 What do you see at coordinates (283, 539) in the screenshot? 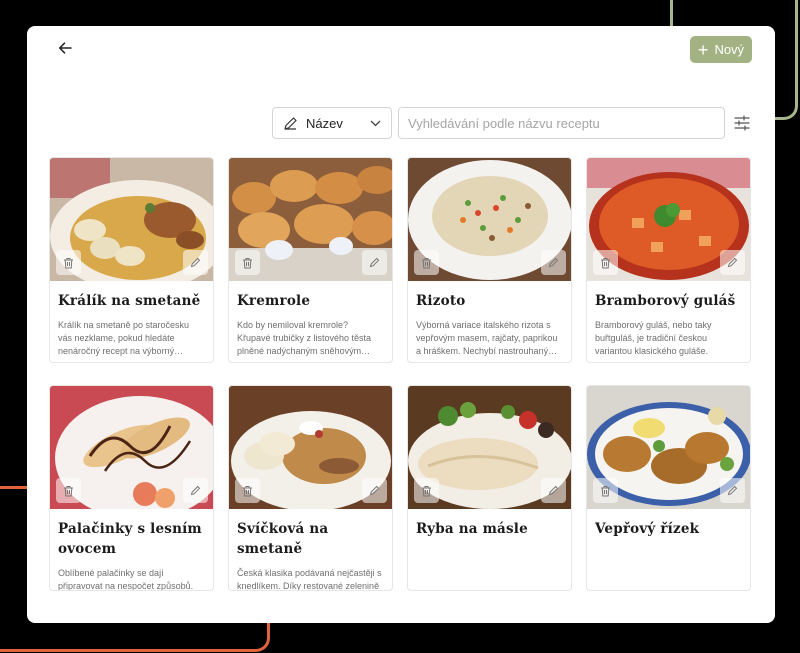
I see `recipe-title: Svíčková na smetaně` at bounding box center [283, 539].